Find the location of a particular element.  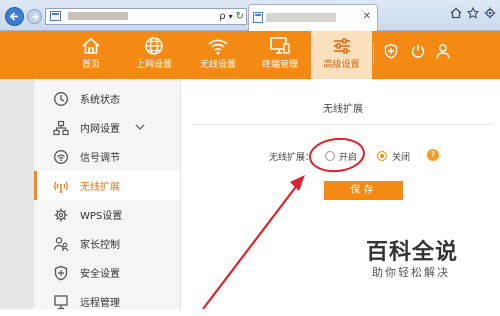

sidebar-item-label: 信号调节 is located at coordinates (100, 158).